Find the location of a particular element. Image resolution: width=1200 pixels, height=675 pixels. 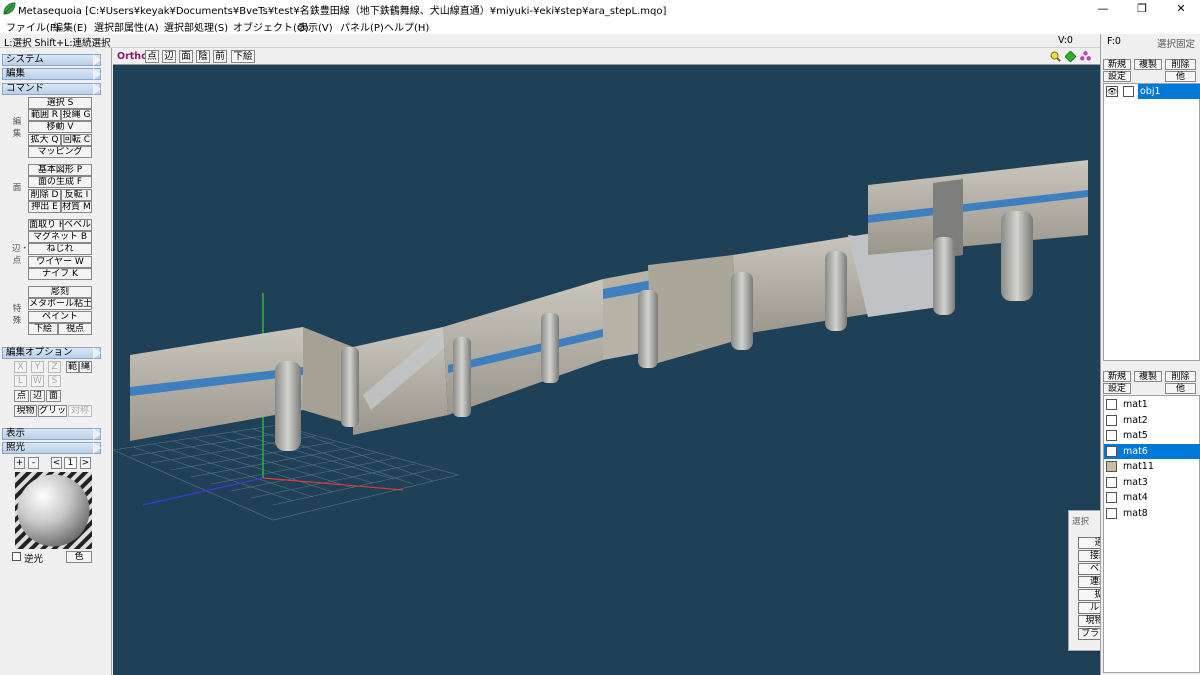

object-name: obj1 is located at coordinates (1169, 91).